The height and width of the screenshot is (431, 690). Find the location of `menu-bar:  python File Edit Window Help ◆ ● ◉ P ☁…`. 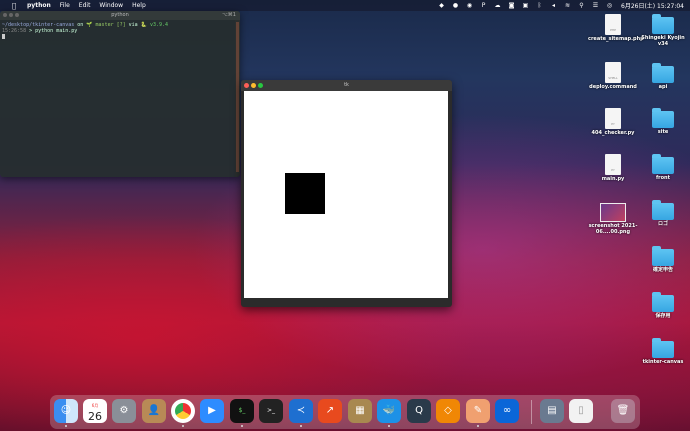

menu-bar:  python File Edit Window Help ◆ ● ◉ P ☁… is located at coordinates (345, 5).